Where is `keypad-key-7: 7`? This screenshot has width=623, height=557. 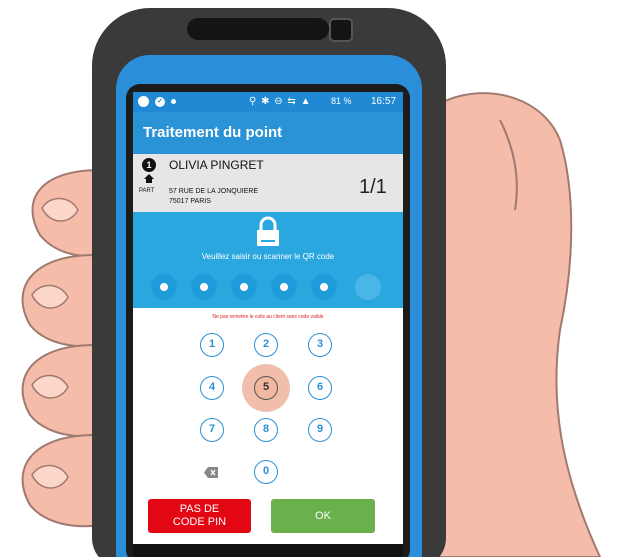
keypad-key-7: 7 is located at coordinates (212, 430).